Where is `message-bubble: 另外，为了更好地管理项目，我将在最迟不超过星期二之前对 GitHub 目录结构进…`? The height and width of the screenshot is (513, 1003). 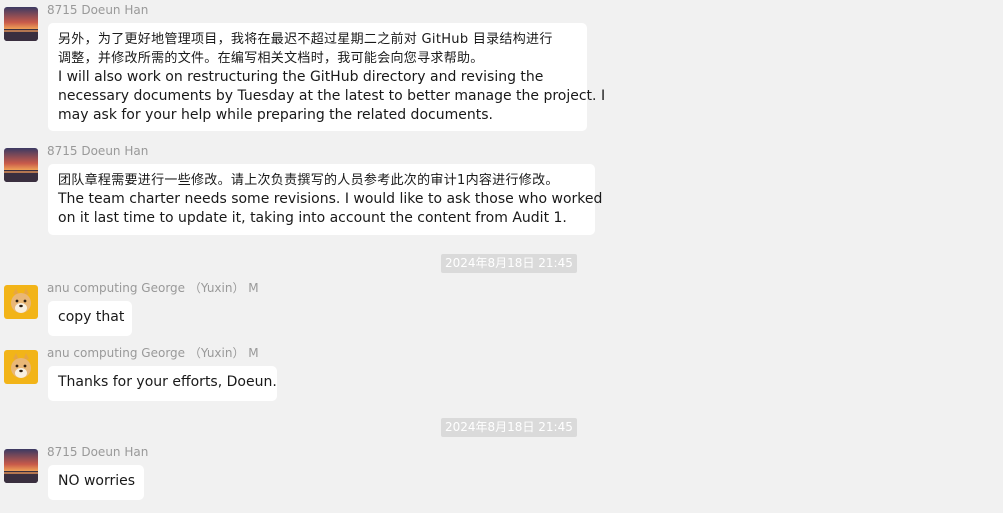
message-bubble: 另外，为了更好地管理项目，我将在最迟不超过星期二之前对 GitHub 目录结构进… is located at coordinates (327, 77).